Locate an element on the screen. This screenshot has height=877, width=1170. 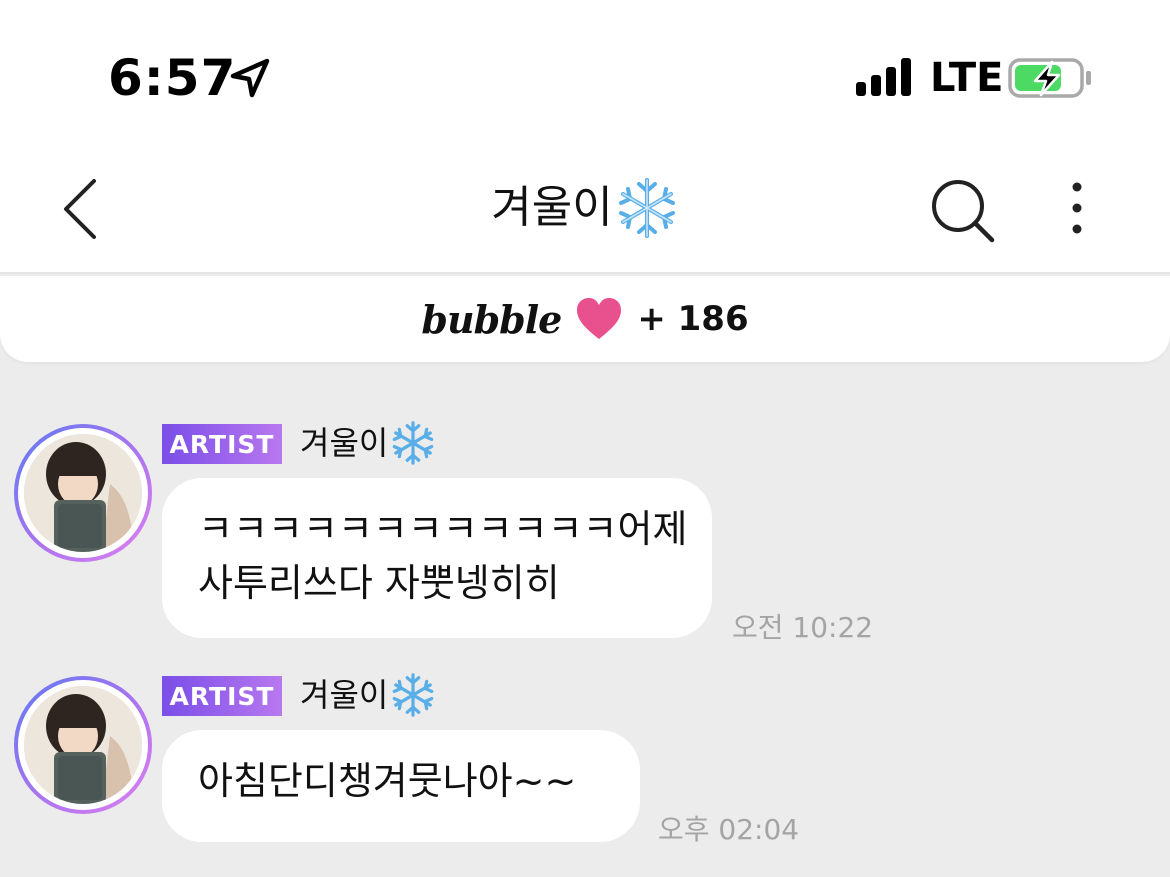
bubble-count: + 186 is located at coordinates (693, 319).